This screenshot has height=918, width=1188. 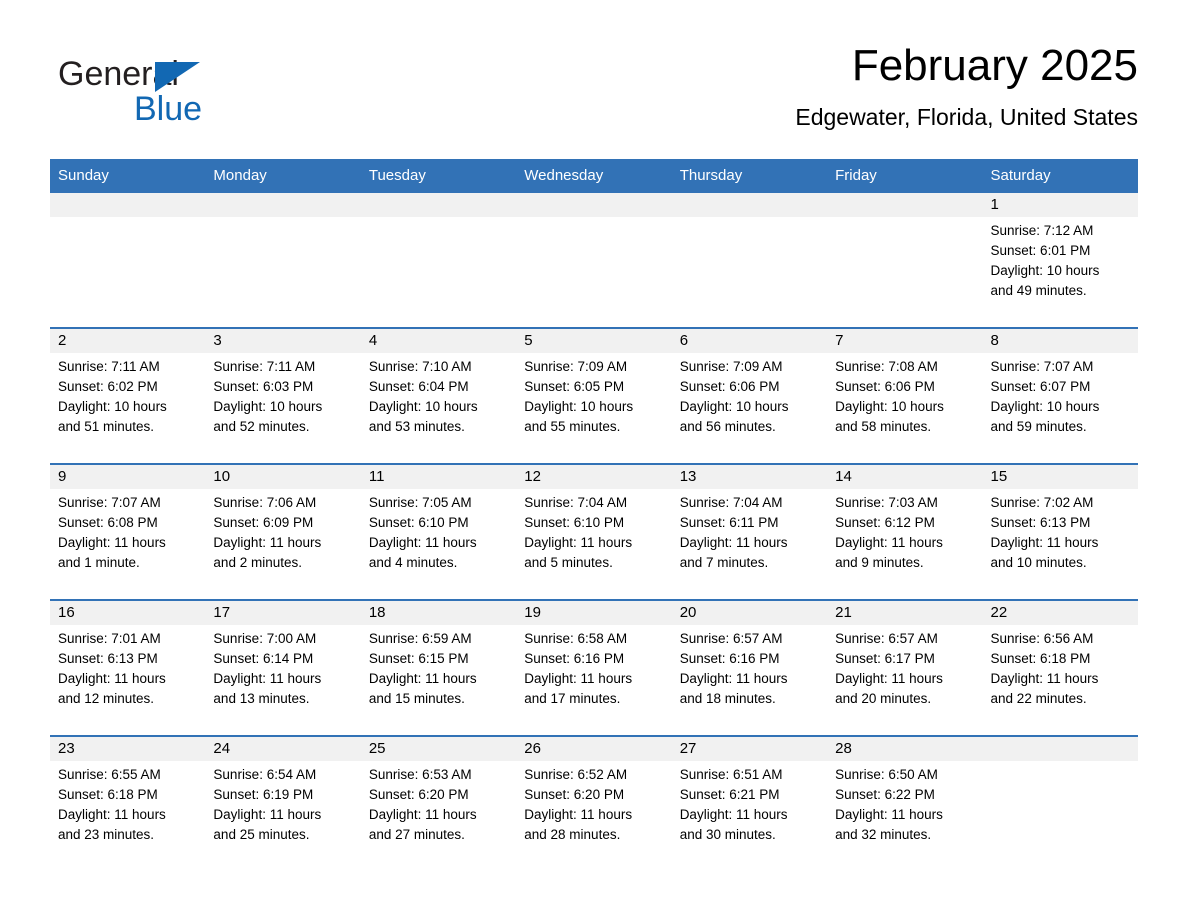 I want to click on sunset-time: Sunset: 6:06 PM, so click(x=729, y=386).